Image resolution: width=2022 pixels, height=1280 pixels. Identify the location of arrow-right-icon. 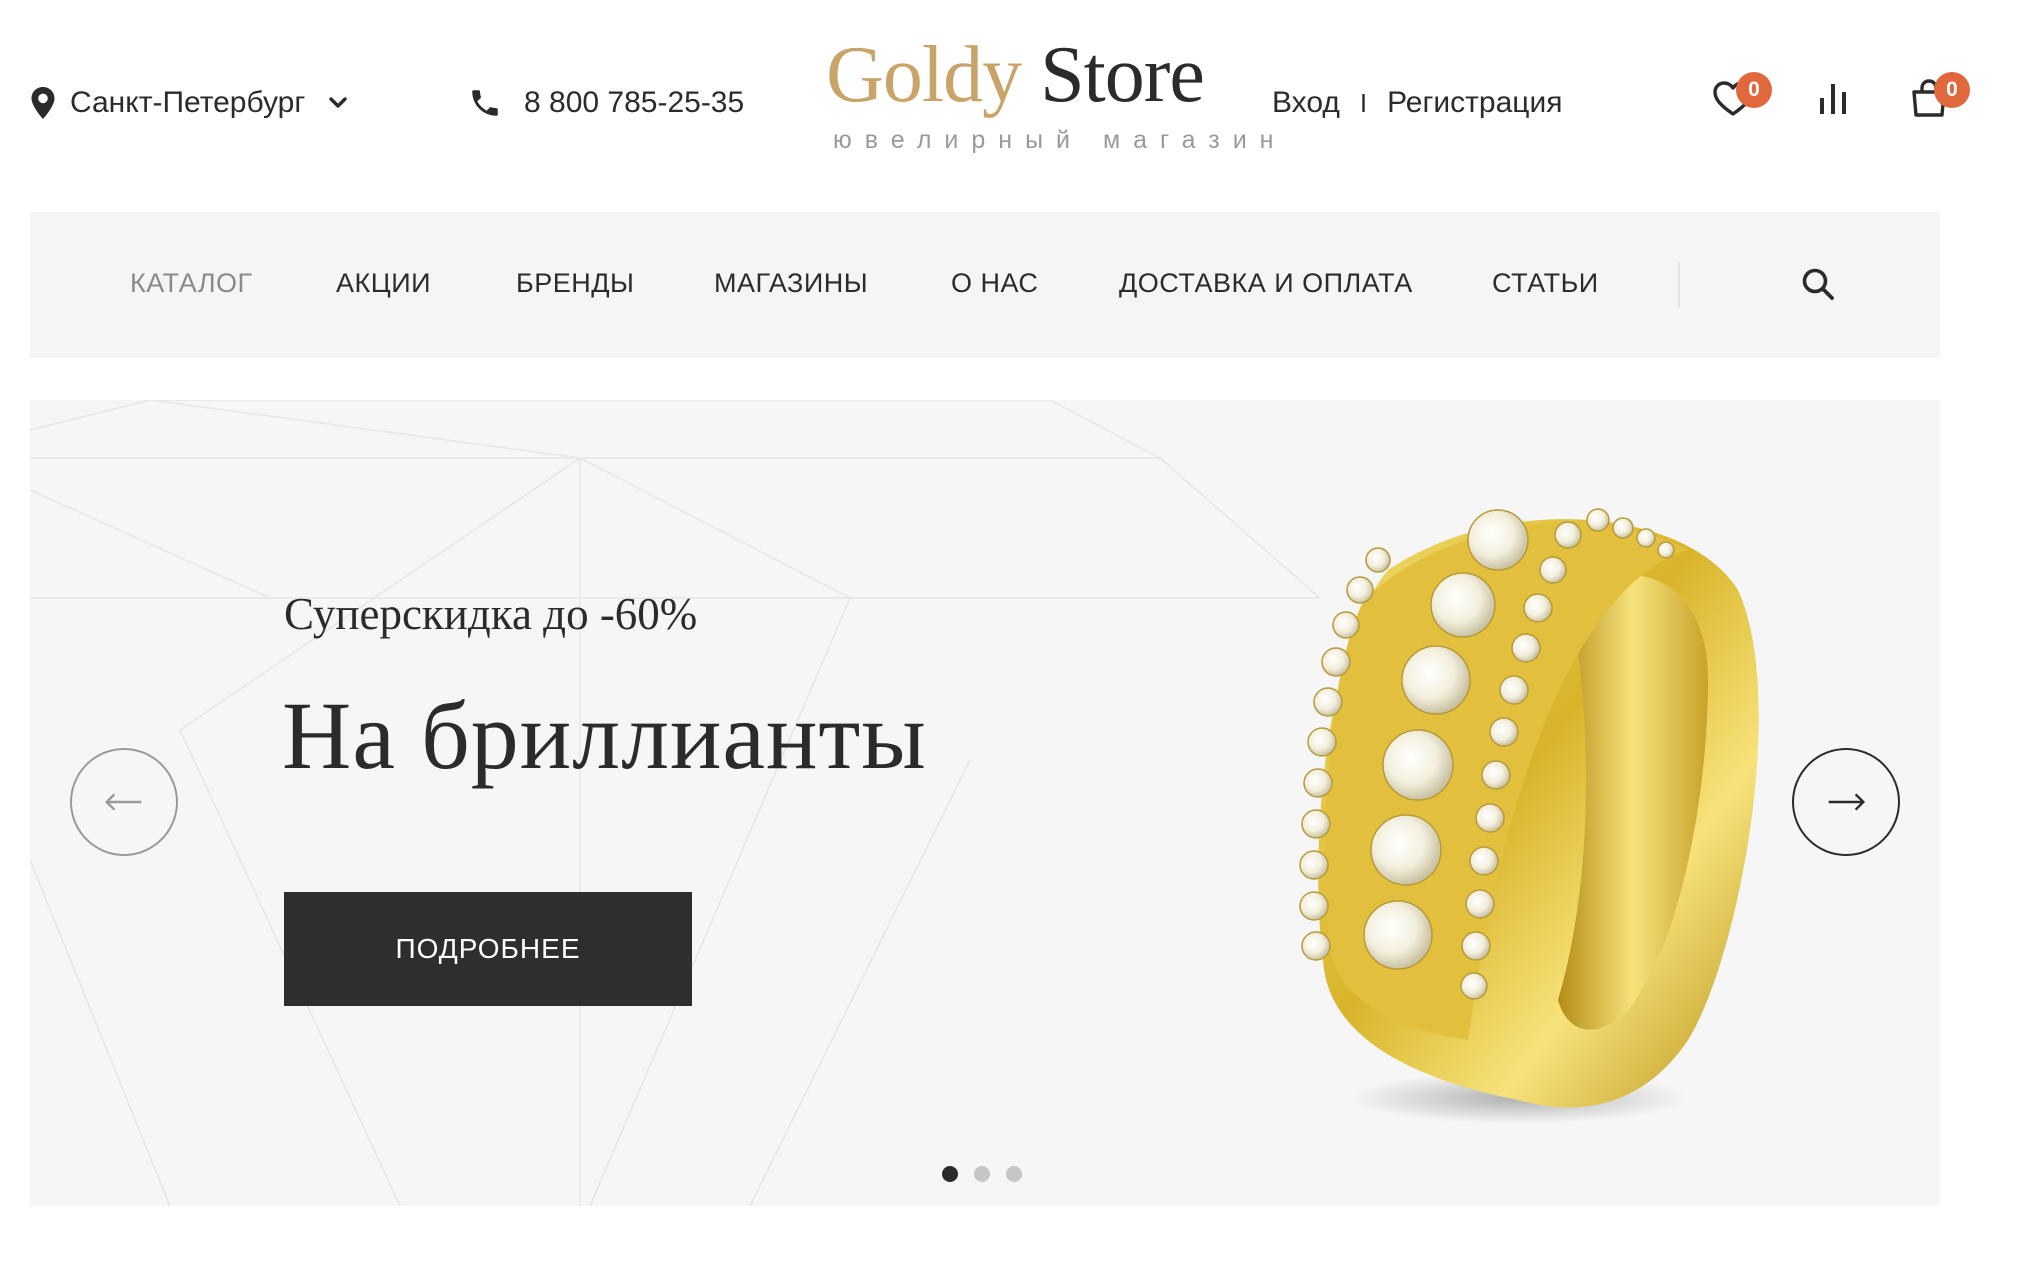
(1847, 802).